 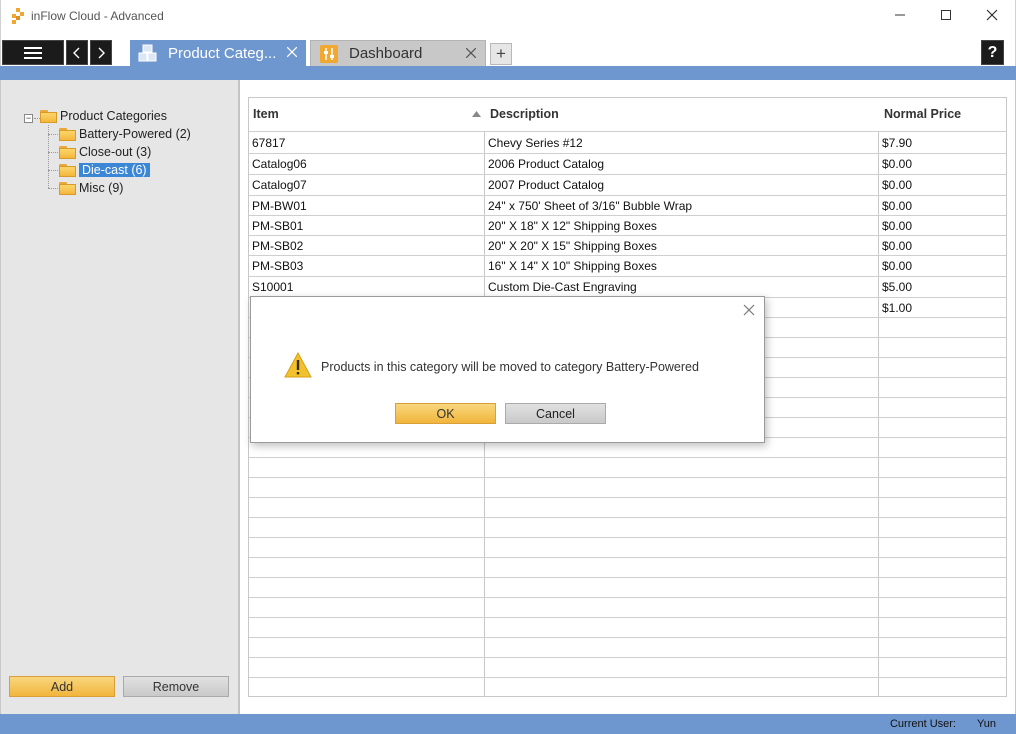 I want to click on title-bar: inFlow Cloud - Advanced, so click(x=508, y=17).